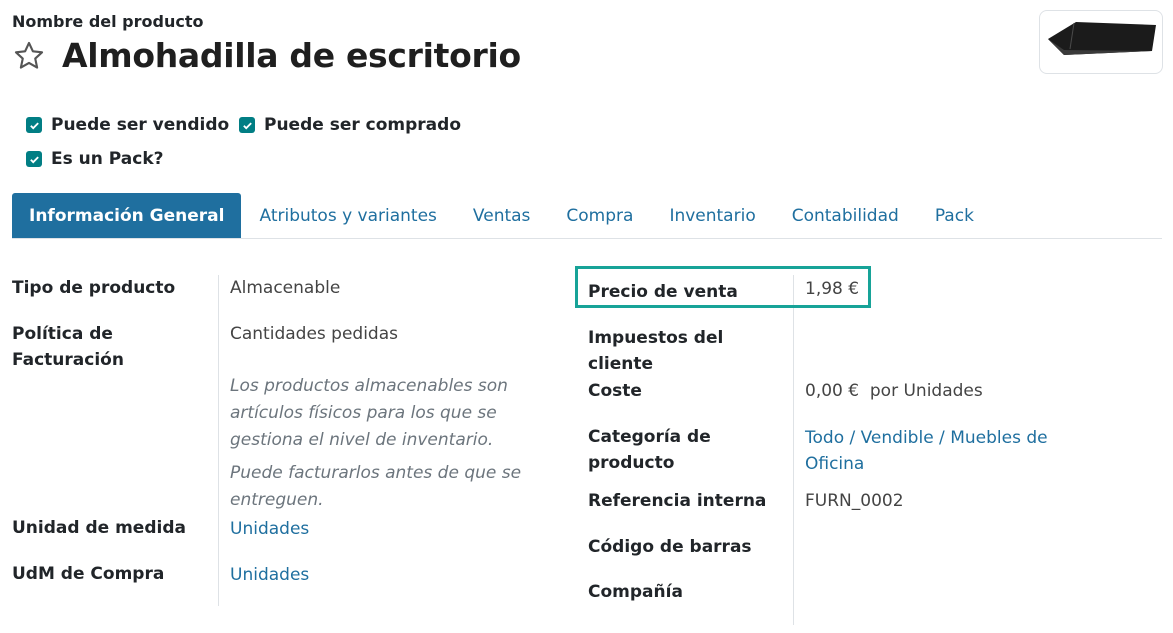 This screenshot has width=1173, height=633. Describe the element at coordinates (835, 464) in the screenshot. I see `link-line: Oficina` at that location.